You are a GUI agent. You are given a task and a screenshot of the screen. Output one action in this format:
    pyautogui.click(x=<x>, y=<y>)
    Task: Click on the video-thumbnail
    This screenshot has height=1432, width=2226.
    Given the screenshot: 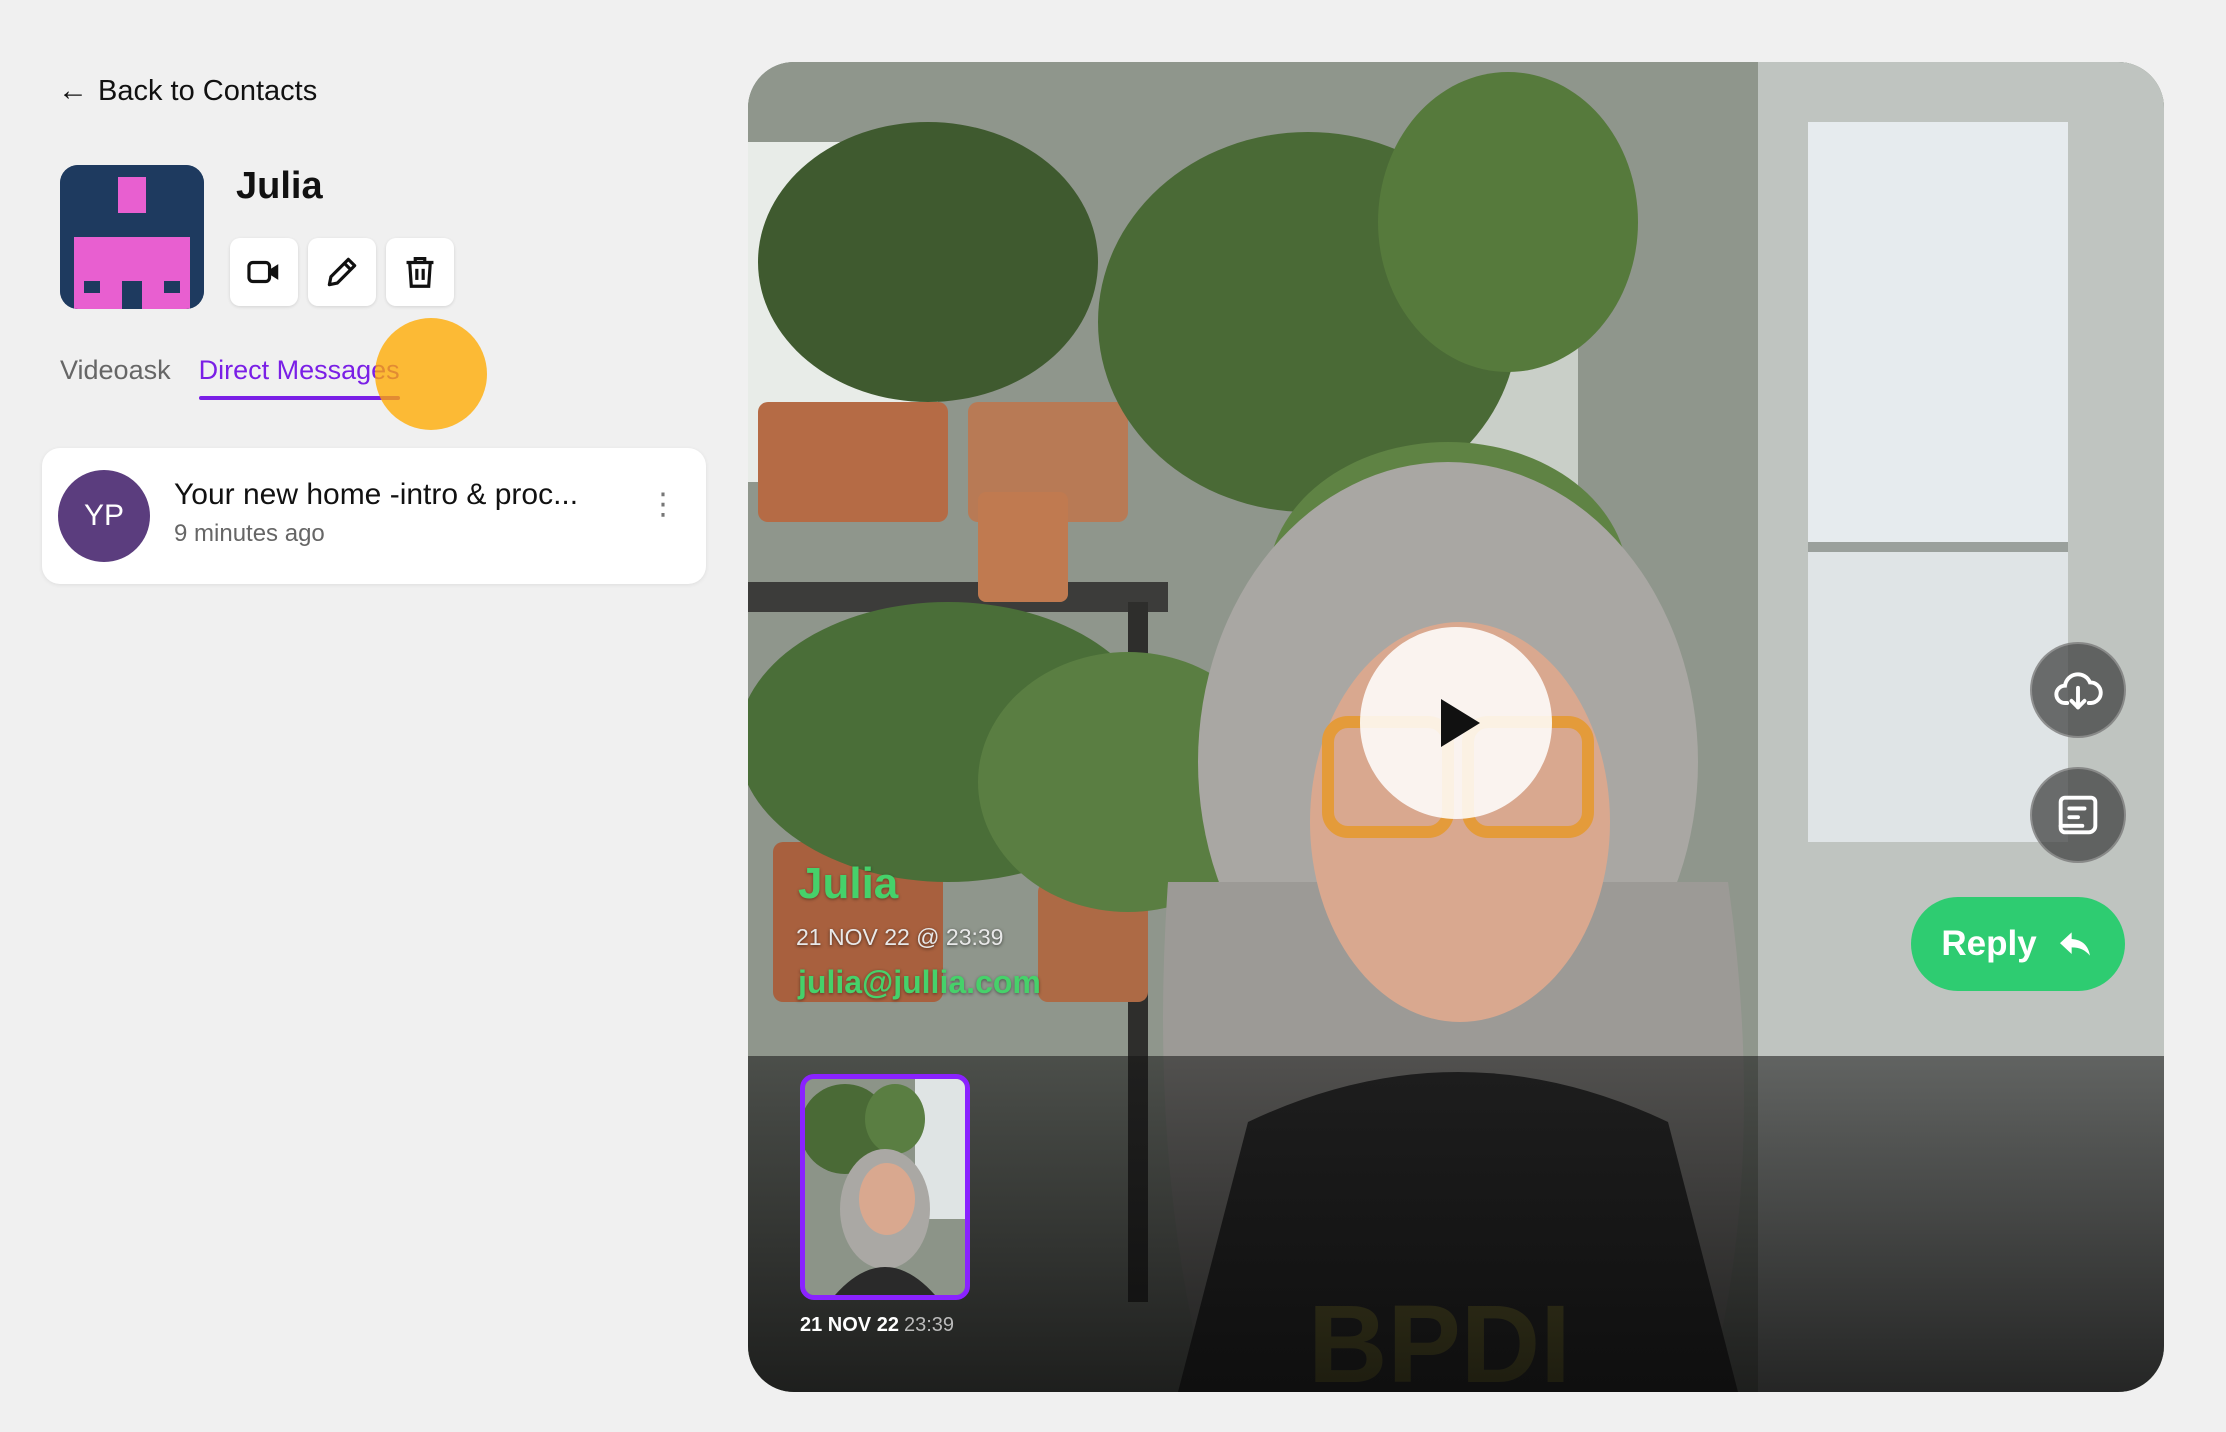 What is the action you would take?
    pyautogui.click(x=885, y=1187)
    